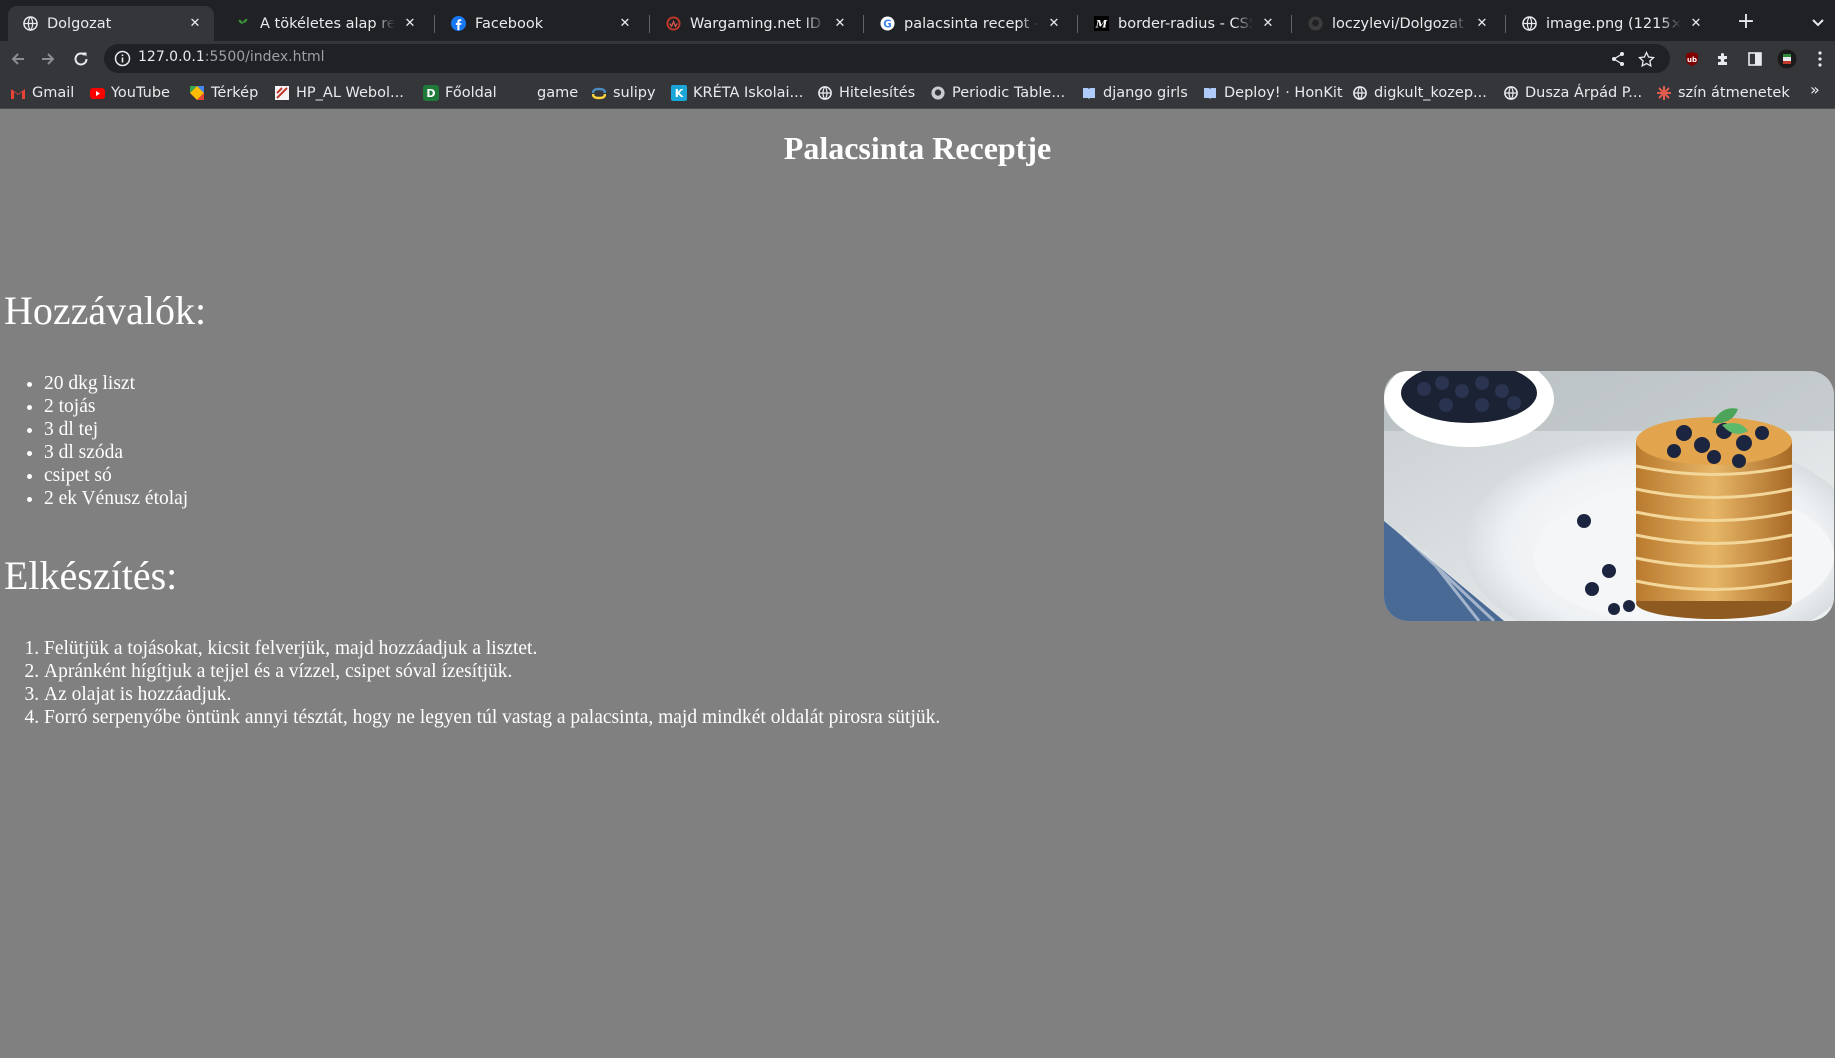  What do you see at coordinates (755, 23) in the screenshot?
I see `tab-wargaming: Wargaming.net ID ✕` at bounding box center [755, 23].